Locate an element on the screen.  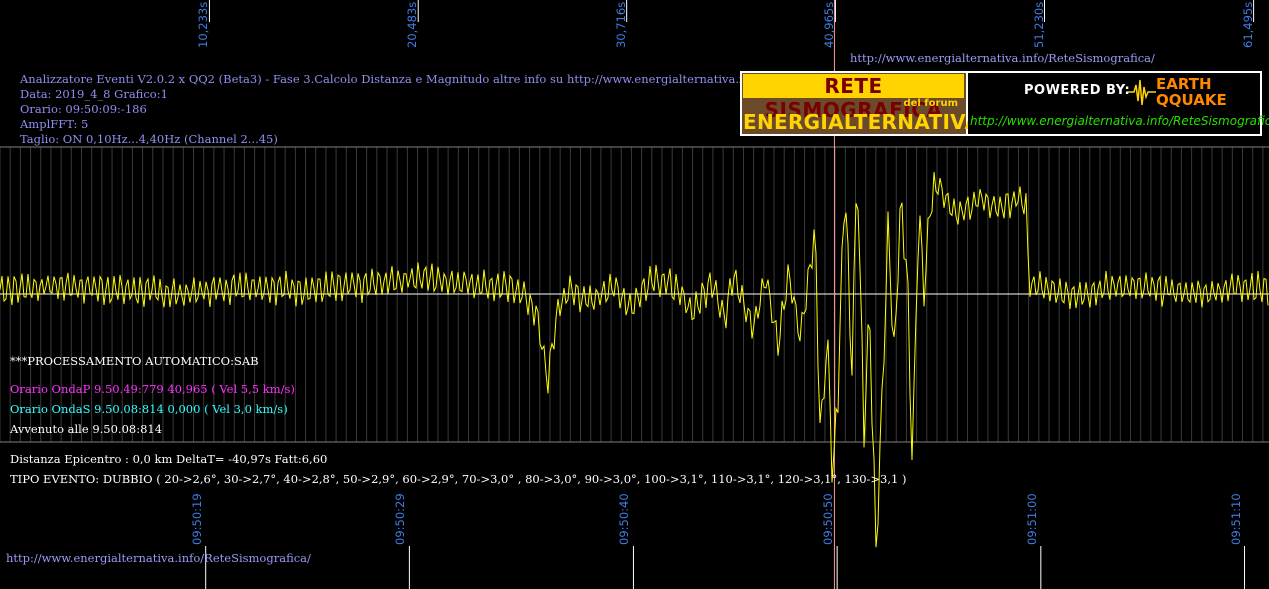
header-time: Orario: 09:50:09:-186 is located at coordinates (83, 109).